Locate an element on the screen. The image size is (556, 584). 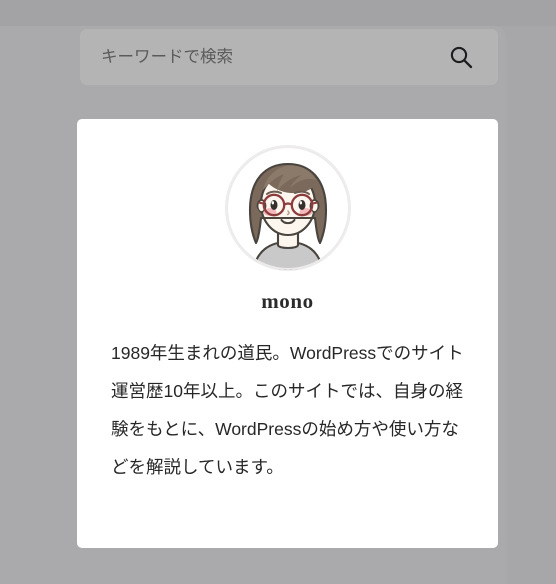
avatar is located at coordinates (287, 208).